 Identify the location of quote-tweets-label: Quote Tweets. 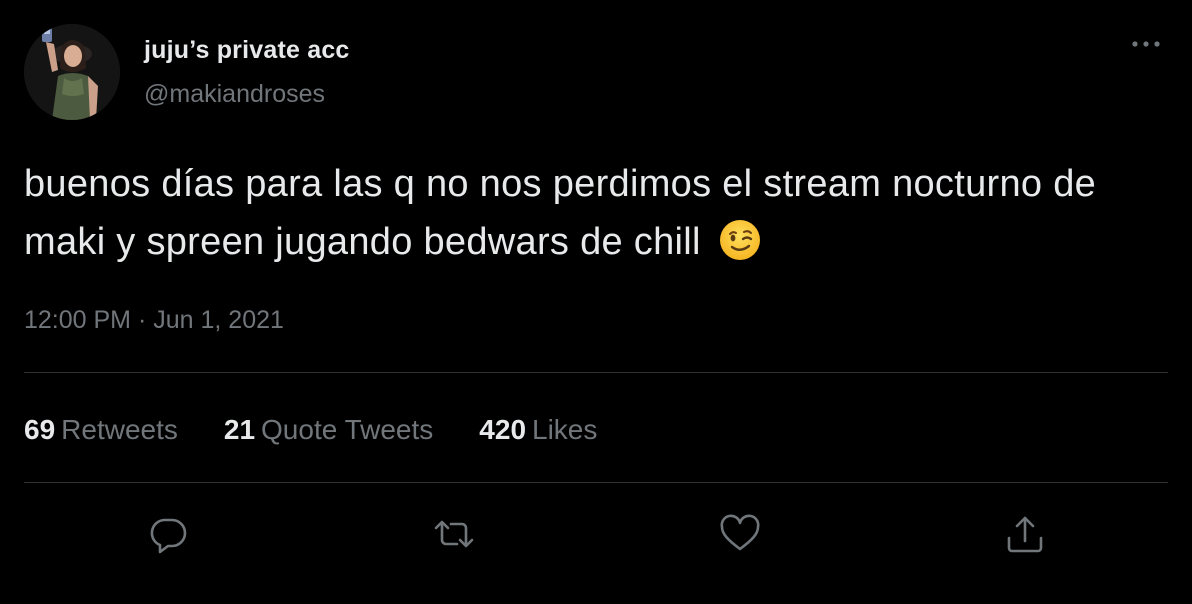
(347, 429).